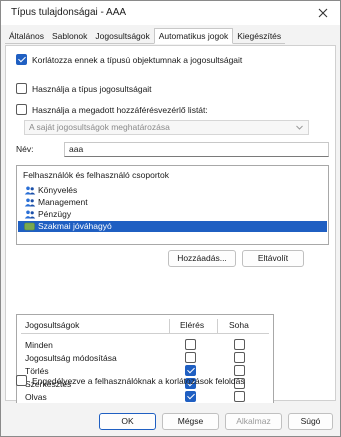 This screenshot has height=437, width=341. Describe the element at coordinates (273, 258) in the screenshot. I see `remove-button: Eltávolít` at that location.